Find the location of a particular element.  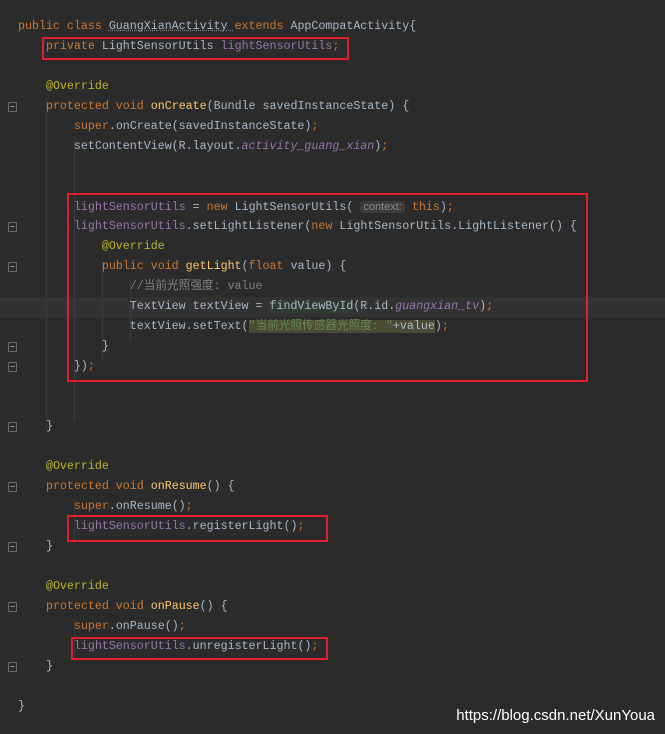

code-line: super.onPause(); is located at coordinates (102, 627).